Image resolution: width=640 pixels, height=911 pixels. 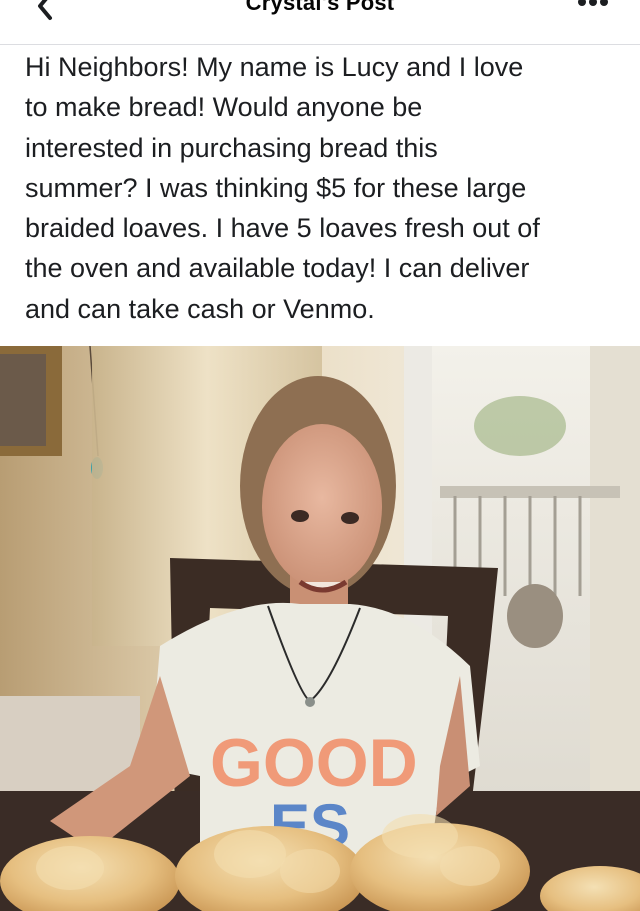 What do you see at coordinates (320, 22) in the screenshot?
I see `post-header: Crystal's Post` at bounding box center [320, 22].